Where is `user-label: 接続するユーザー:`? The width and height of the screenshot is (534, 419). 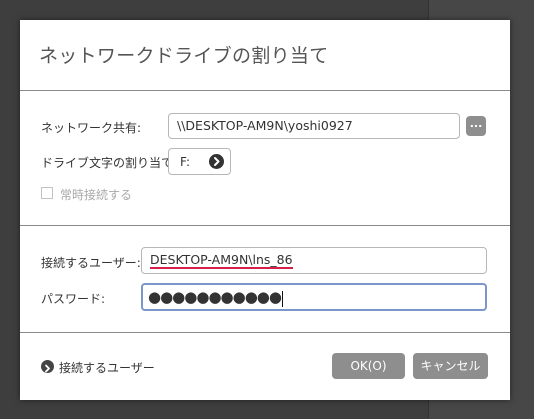 user-label: 接続するユーザー: is located at coordinates (91, 263).